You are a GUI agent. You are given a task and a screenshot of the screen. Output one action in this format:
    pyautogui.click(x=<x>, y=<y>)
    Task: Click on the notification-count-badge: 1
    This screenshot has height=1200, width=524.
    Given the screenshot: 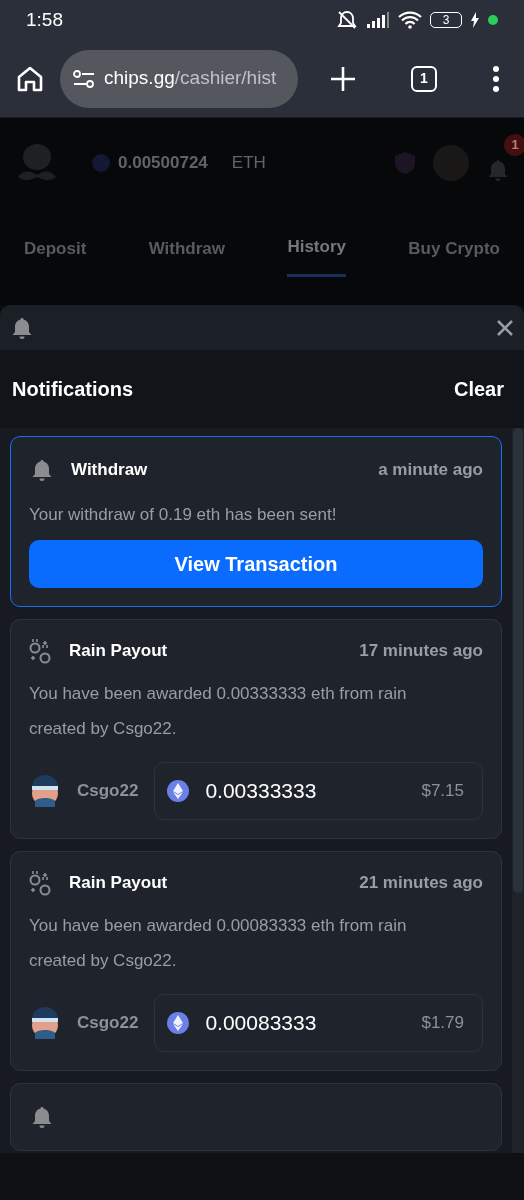 What is the action you would take?
    pyautogui.click(x=514, y=144)
    